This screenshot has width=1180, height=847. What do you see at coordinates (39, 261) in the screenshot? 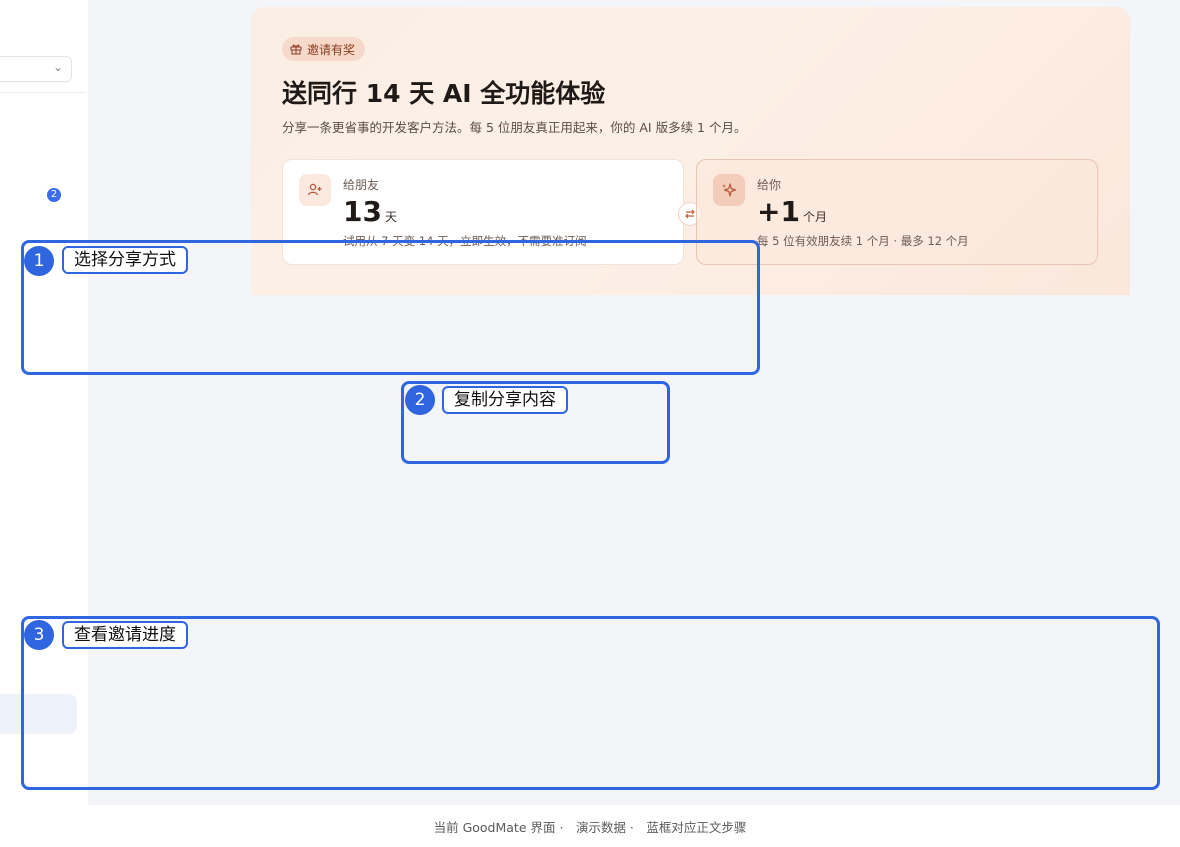
I see `step-1-number: 1` at bounding box center [39, 261].